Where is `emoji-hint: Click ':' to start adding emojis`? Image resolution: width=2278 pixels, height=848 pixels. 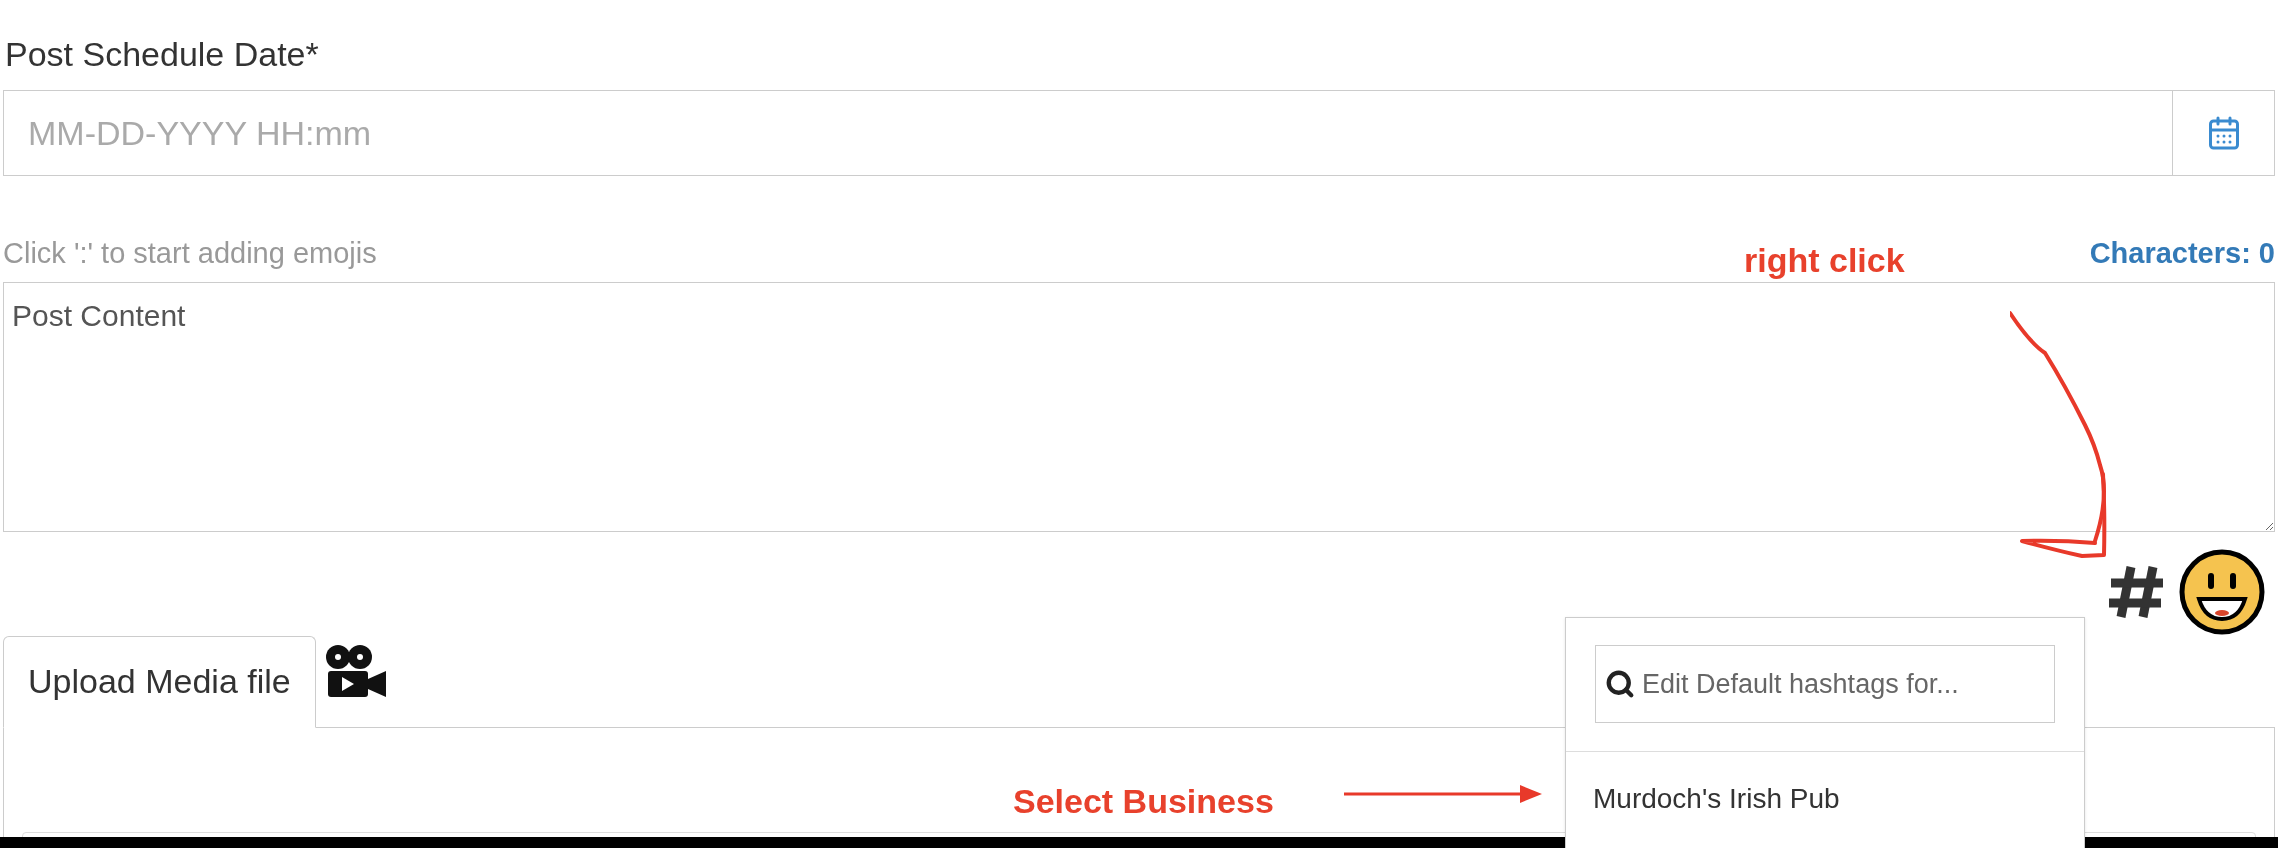
emoji-hint: Click ':' to start adding emojis is located at coordinates (190, 253).